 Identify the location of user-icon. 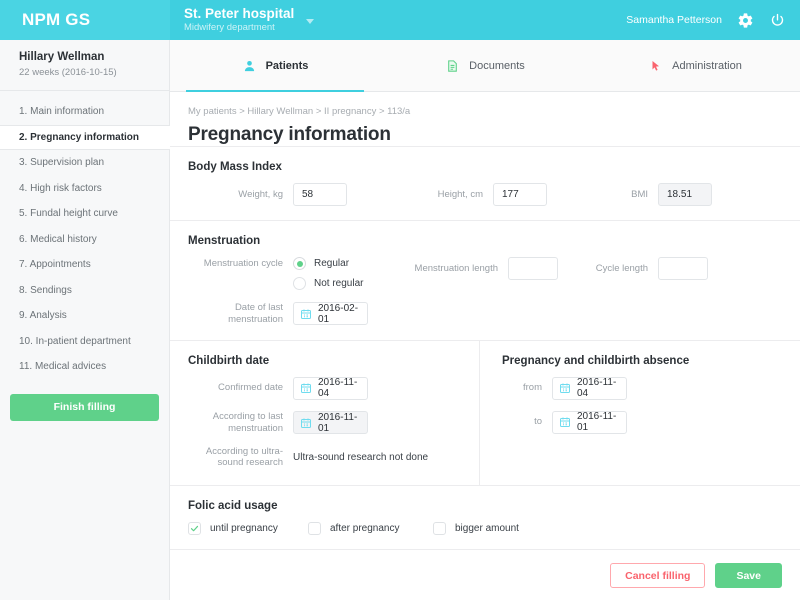
(249, 65).